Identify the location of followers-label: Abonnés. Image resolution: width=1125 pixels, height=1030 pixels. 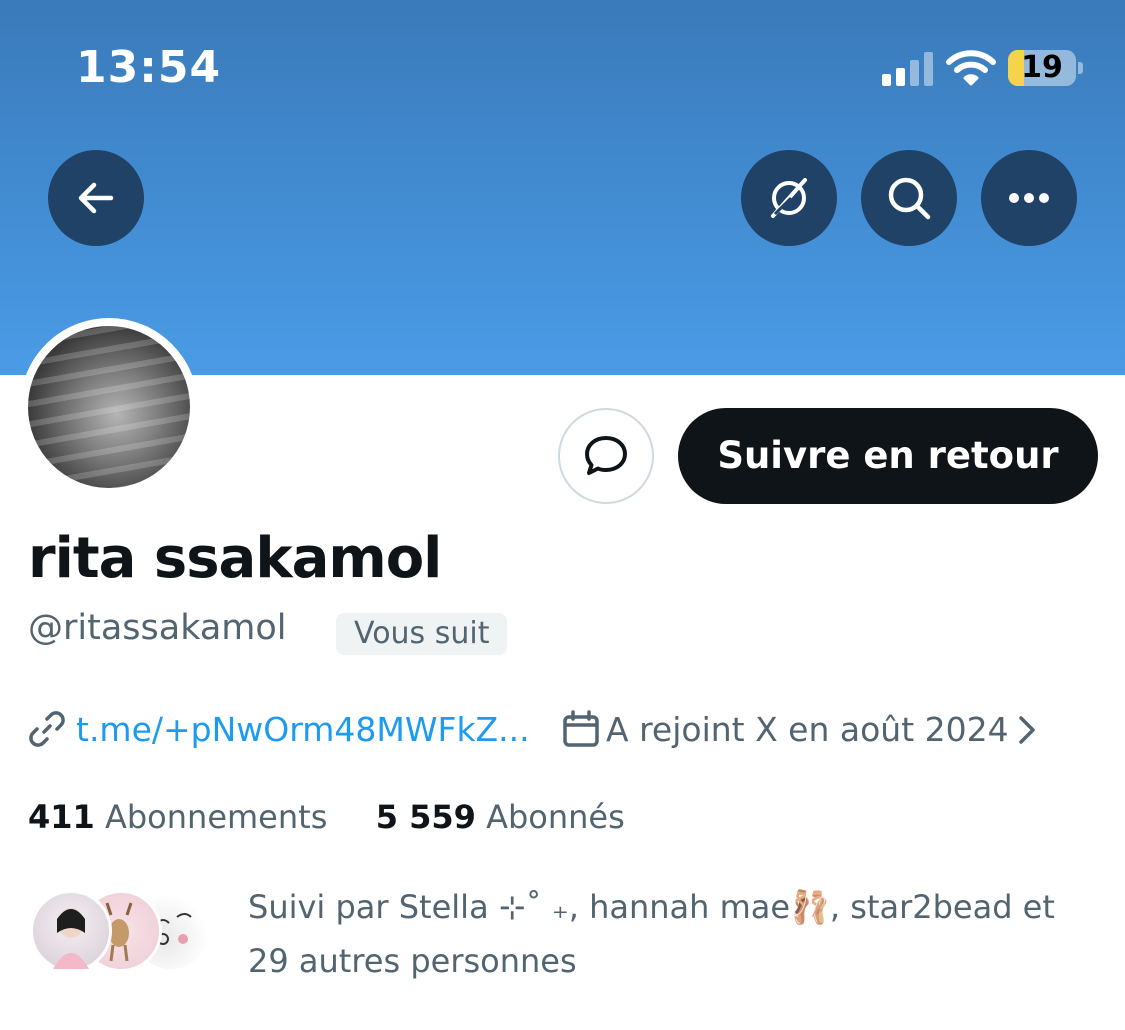
(555, 817).